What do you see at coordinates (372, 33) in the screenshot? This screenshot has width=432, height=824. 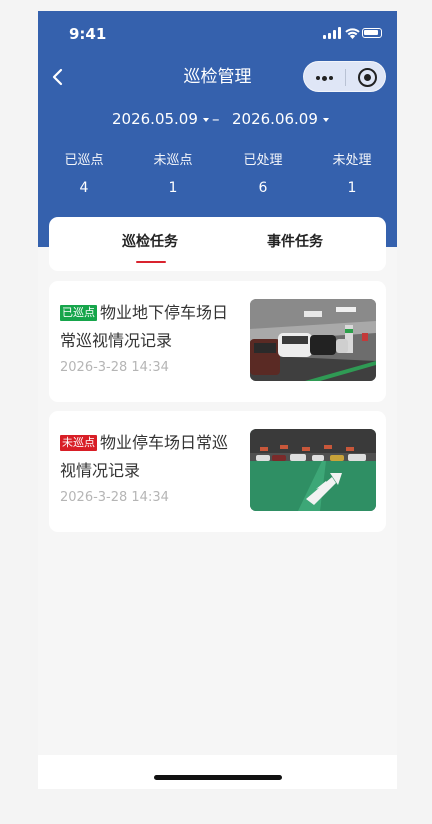 I see `battery-icon` at bounding box center [372, 33].